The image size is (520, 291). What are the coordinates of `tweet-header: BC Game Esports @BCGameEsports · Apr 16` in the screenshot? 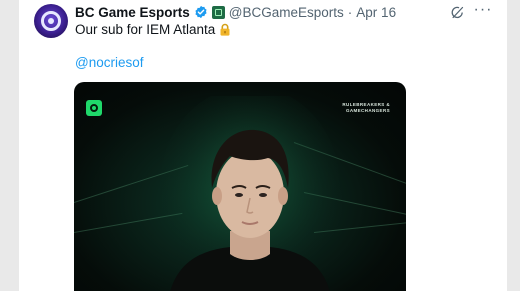 It's located at (235, 12).